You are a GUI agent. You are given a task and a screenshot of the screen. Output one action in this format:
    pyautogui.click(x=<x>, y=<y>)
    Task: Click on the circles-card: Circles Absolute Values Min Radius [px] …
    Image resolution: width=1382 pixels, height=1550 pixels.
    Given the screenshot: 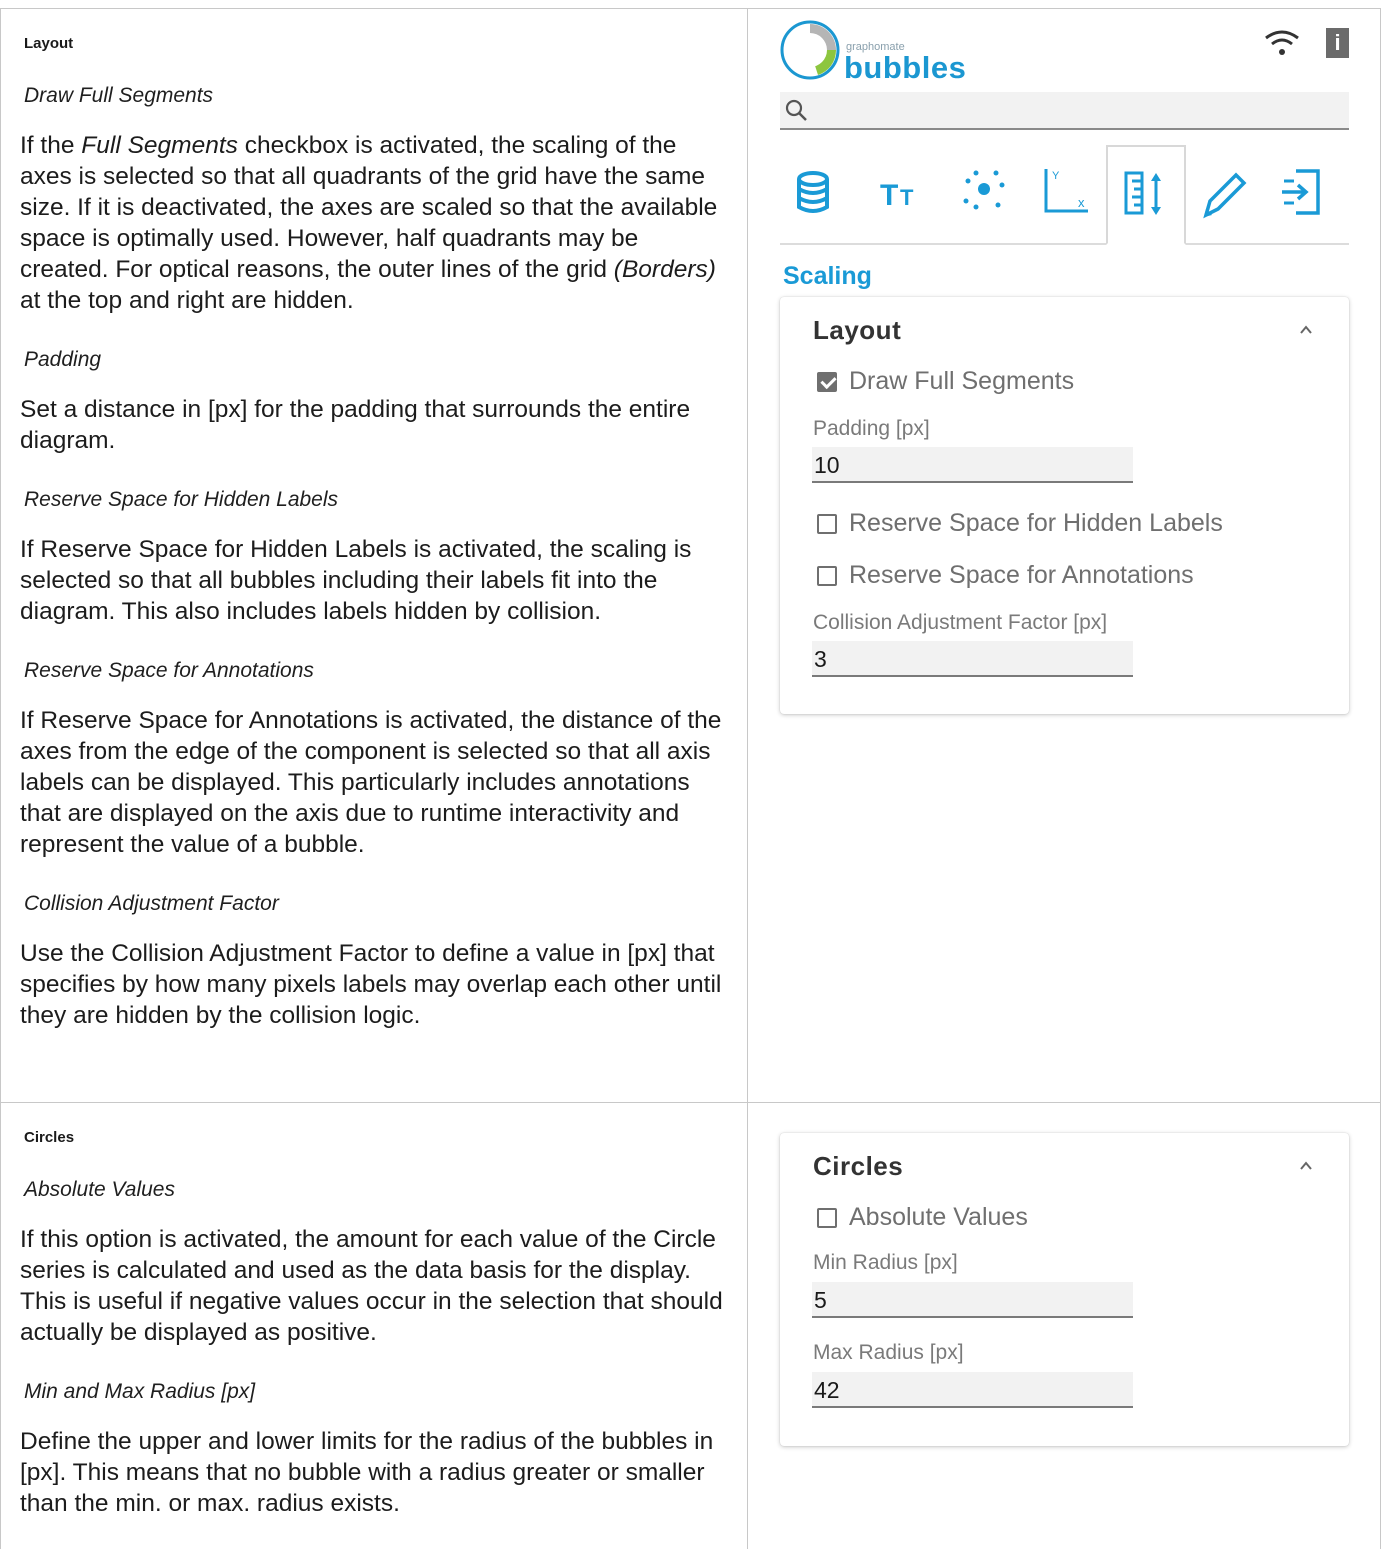 What is the action you would take?
    pyautogui.click(x=1064, y=1289)
    